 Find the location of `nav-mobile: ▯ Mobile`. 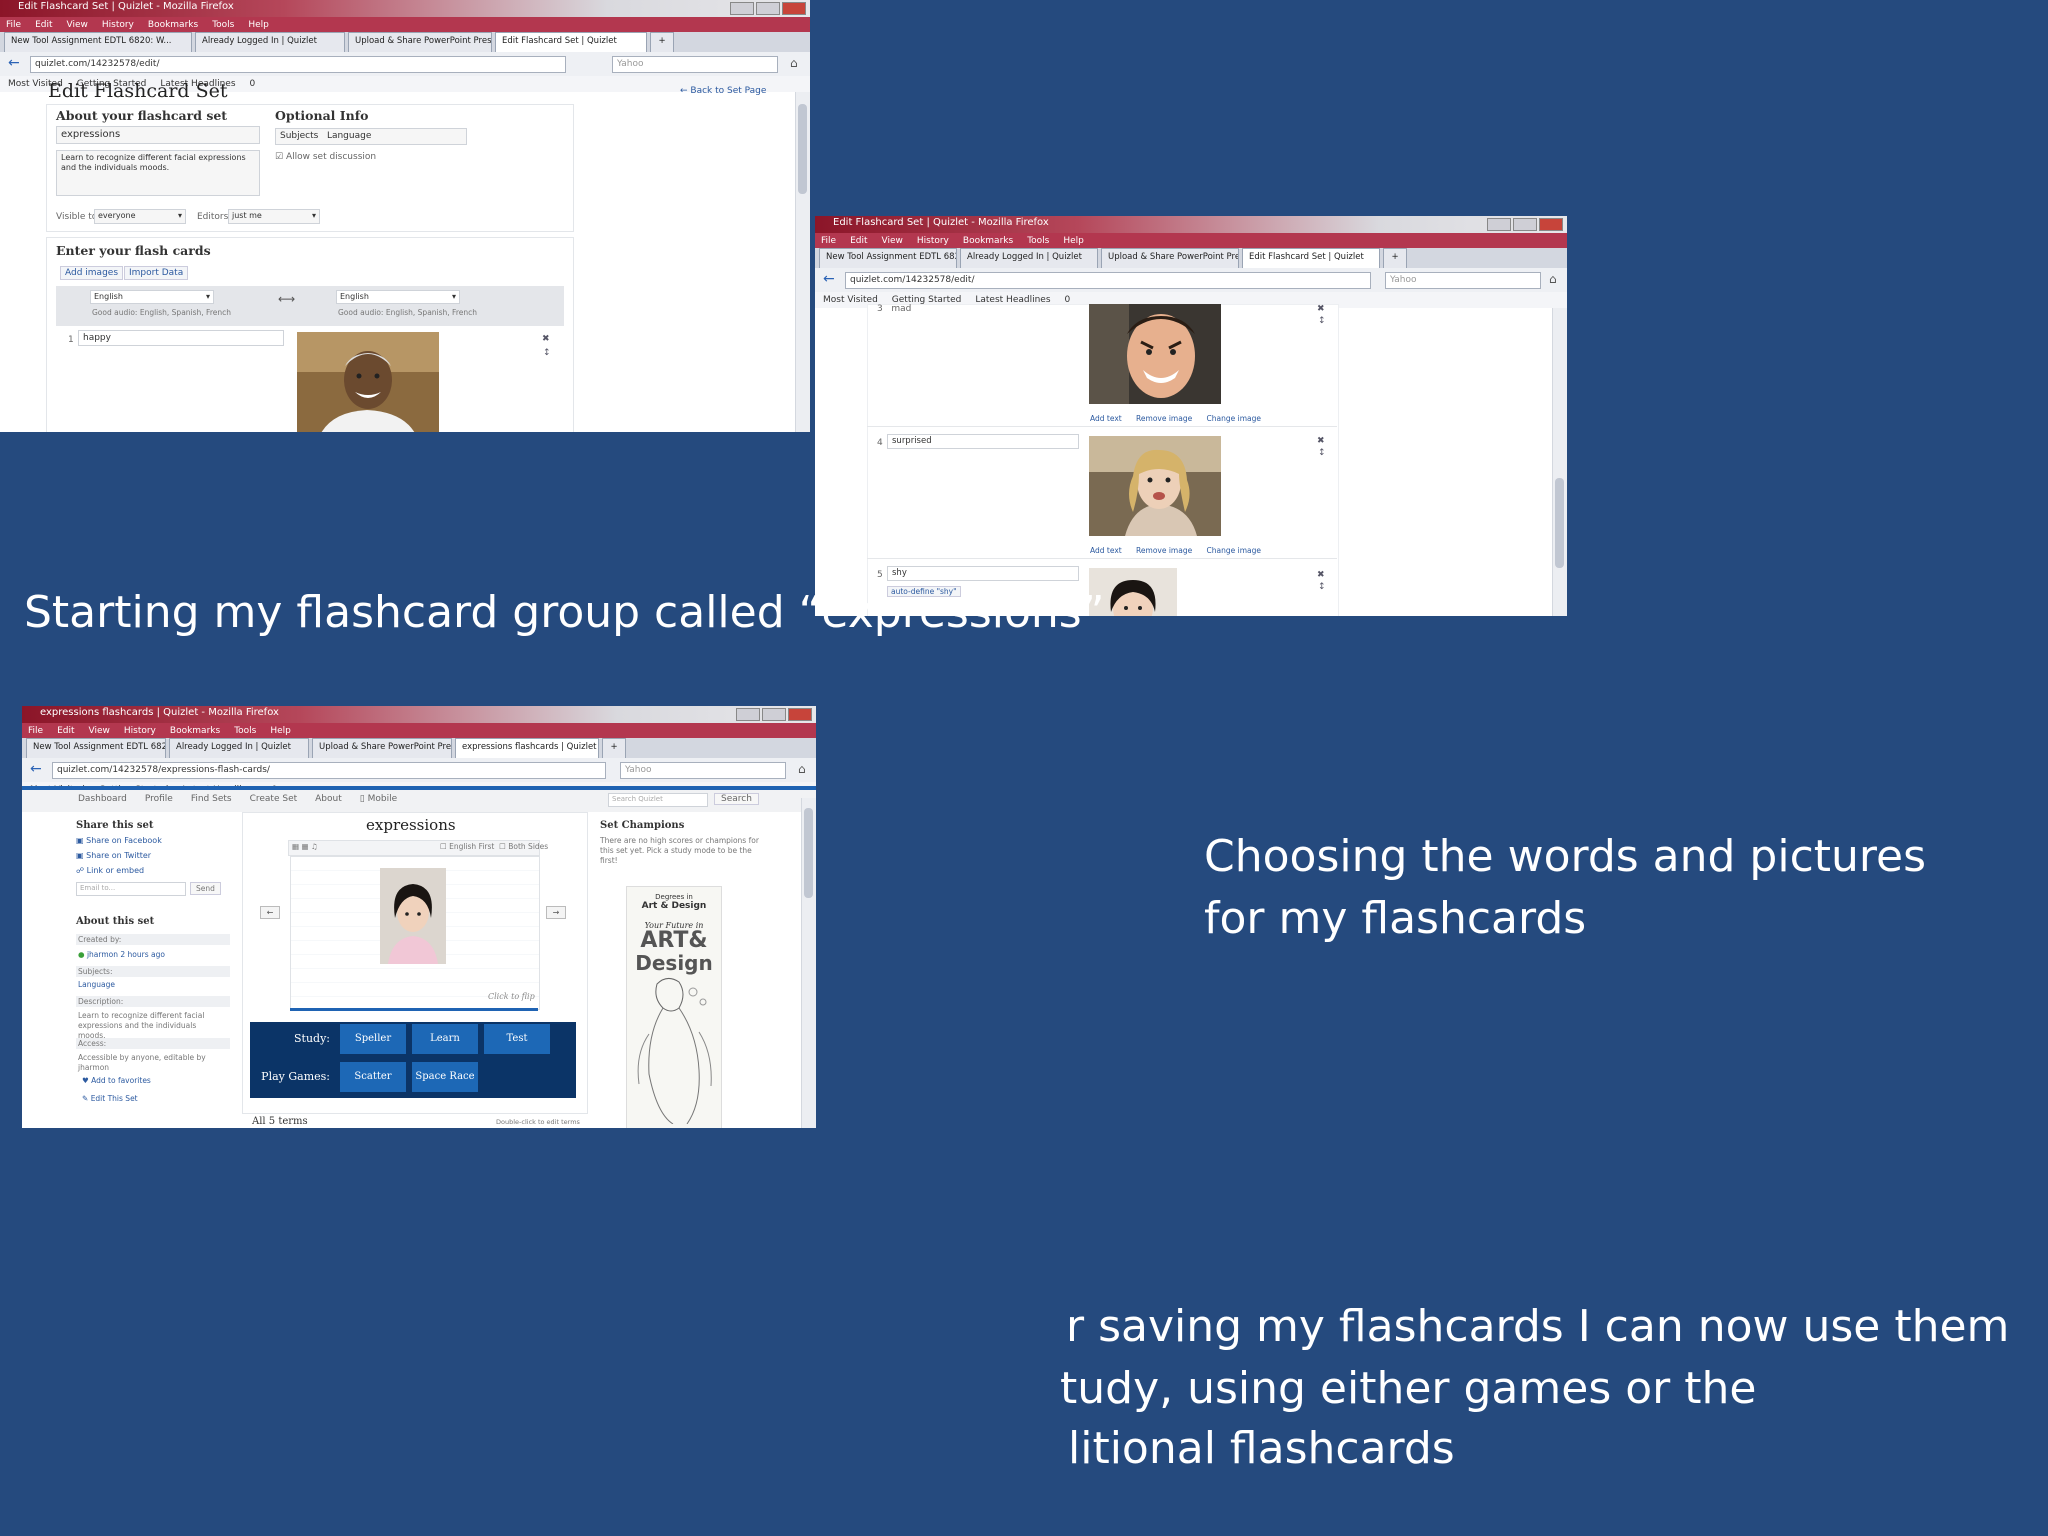

nav-mobile: ▯ Mobile is located at coordinates (378, 799).